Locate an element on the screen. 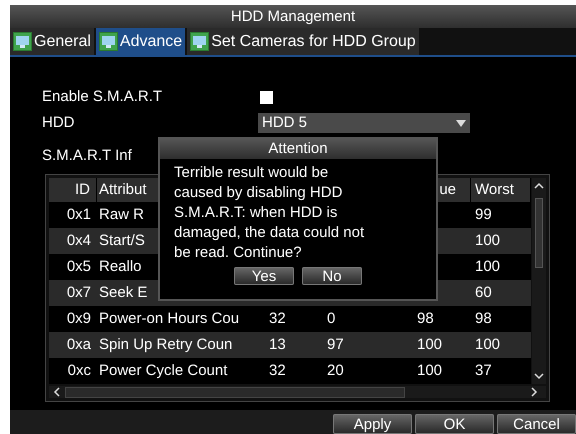 This screenshot has height=434, width=576. table-cell-text: 20 is located at coordinates (335, 370).